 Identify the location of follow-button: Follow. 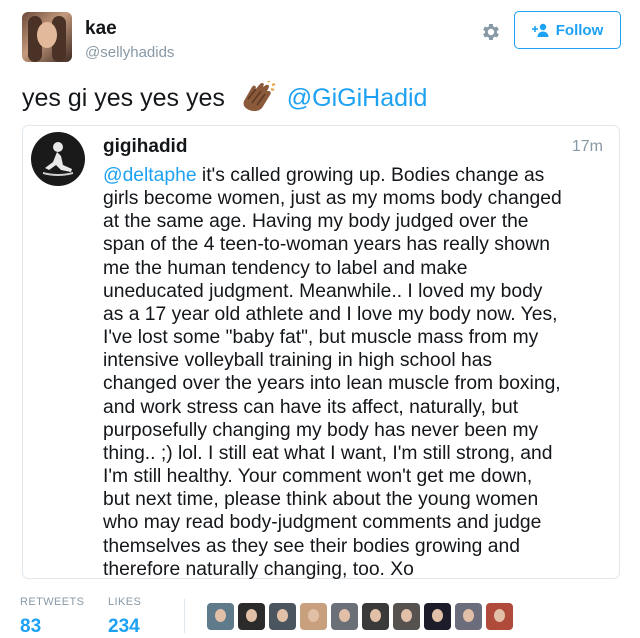
(567, 30).